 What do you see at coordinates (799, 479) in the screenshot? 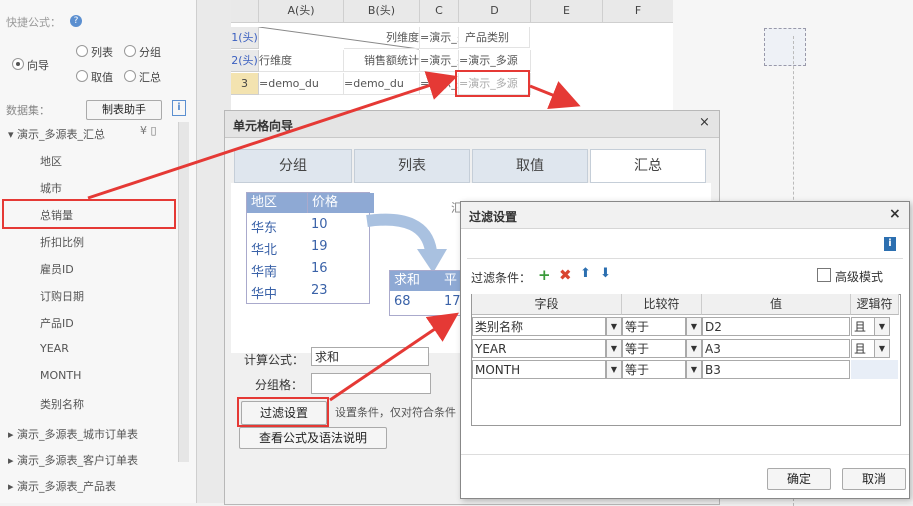
I see `ok-button: 确定` at bounding box center [799, 479].